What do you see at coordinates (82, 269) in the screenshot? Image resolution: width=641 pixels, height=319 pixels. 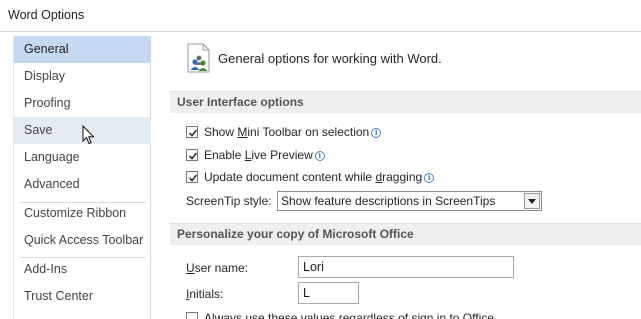 I see `sidebar-item-add-ins: Add-Ins` at bounding box center [82, 269].